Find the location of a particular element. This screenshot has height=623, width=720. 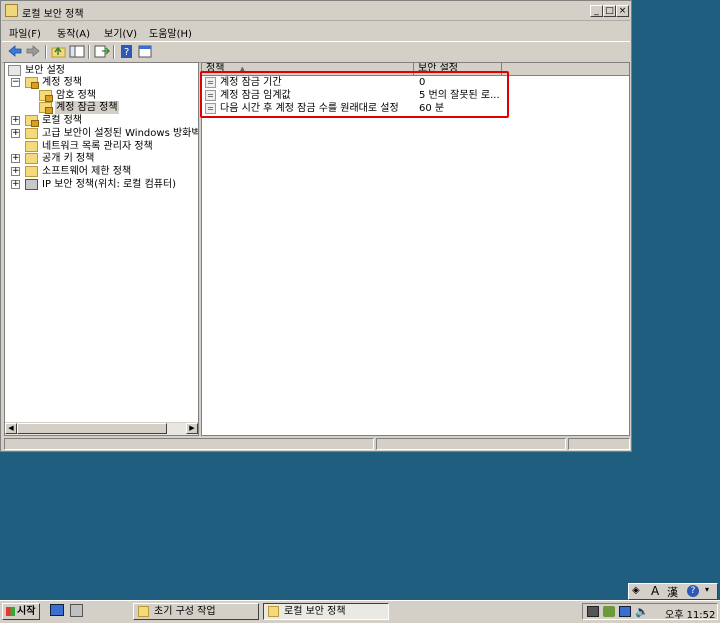

column-header-empty is located at coordinates (565, 69).